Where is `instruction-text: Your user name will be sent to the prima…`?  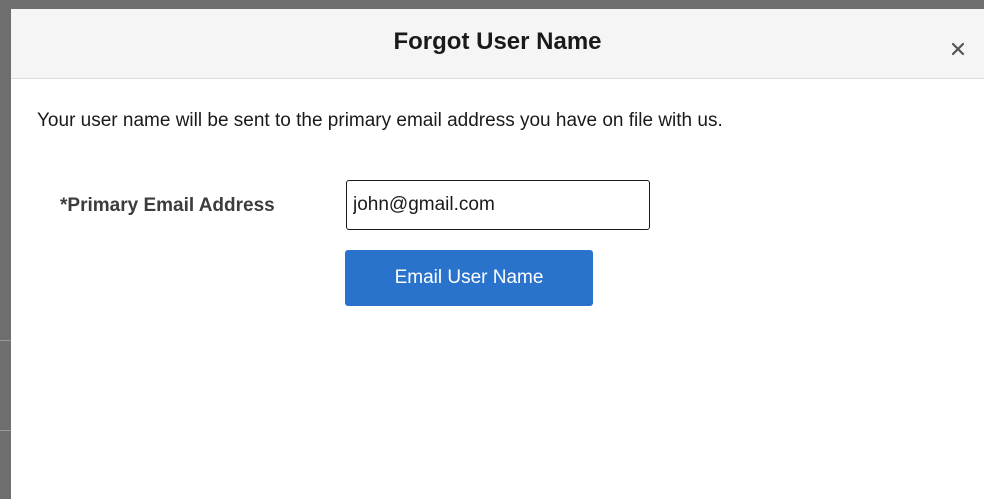
instruction-text: Your user name will be sent to the prima… is located at coordinates (380, 120).